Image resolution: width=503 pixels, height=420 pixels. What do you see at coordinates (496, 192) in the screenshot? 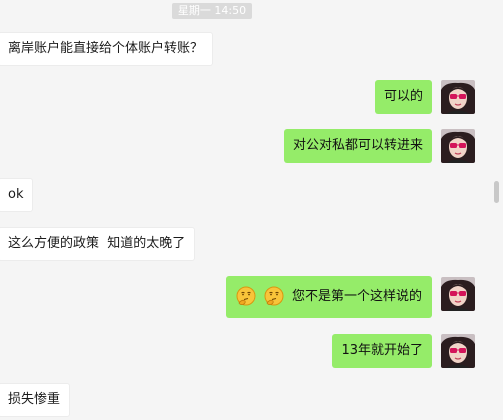
I see `chat-scrollbar` at bounding box center [496, 192].